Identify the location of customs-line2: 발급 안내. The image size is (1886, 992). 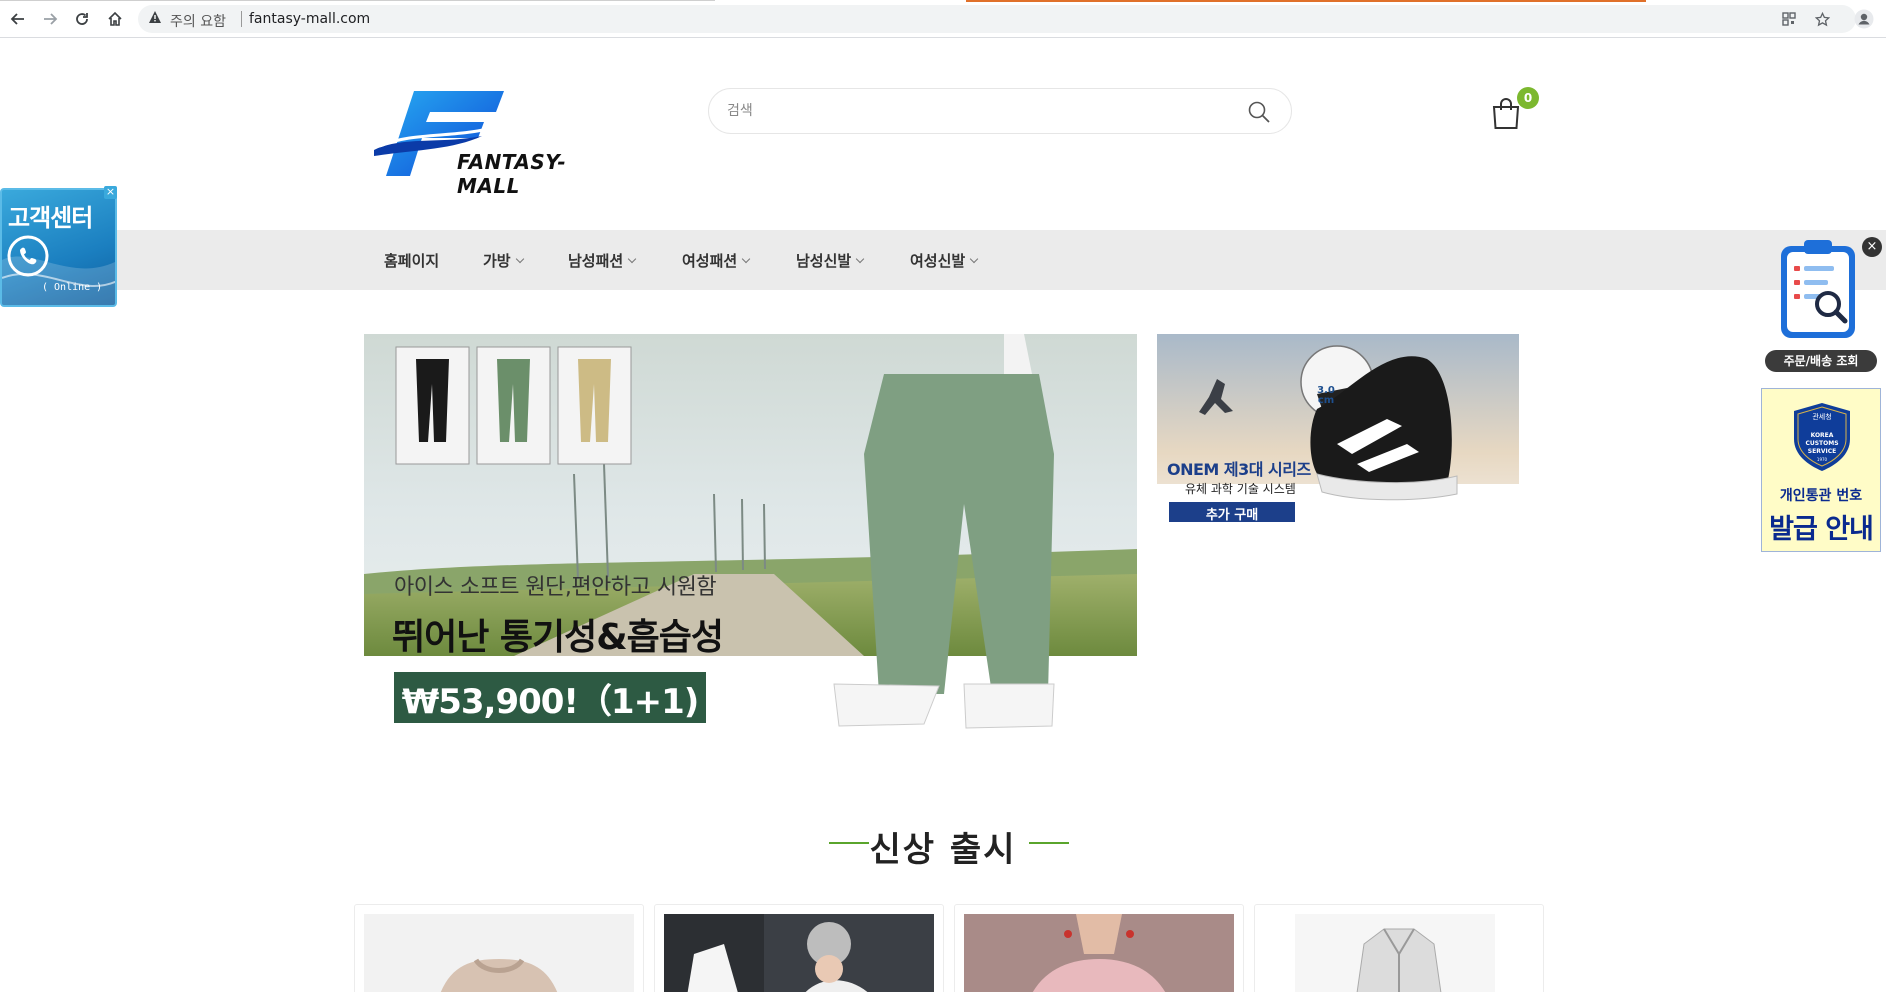
(1821, 529).